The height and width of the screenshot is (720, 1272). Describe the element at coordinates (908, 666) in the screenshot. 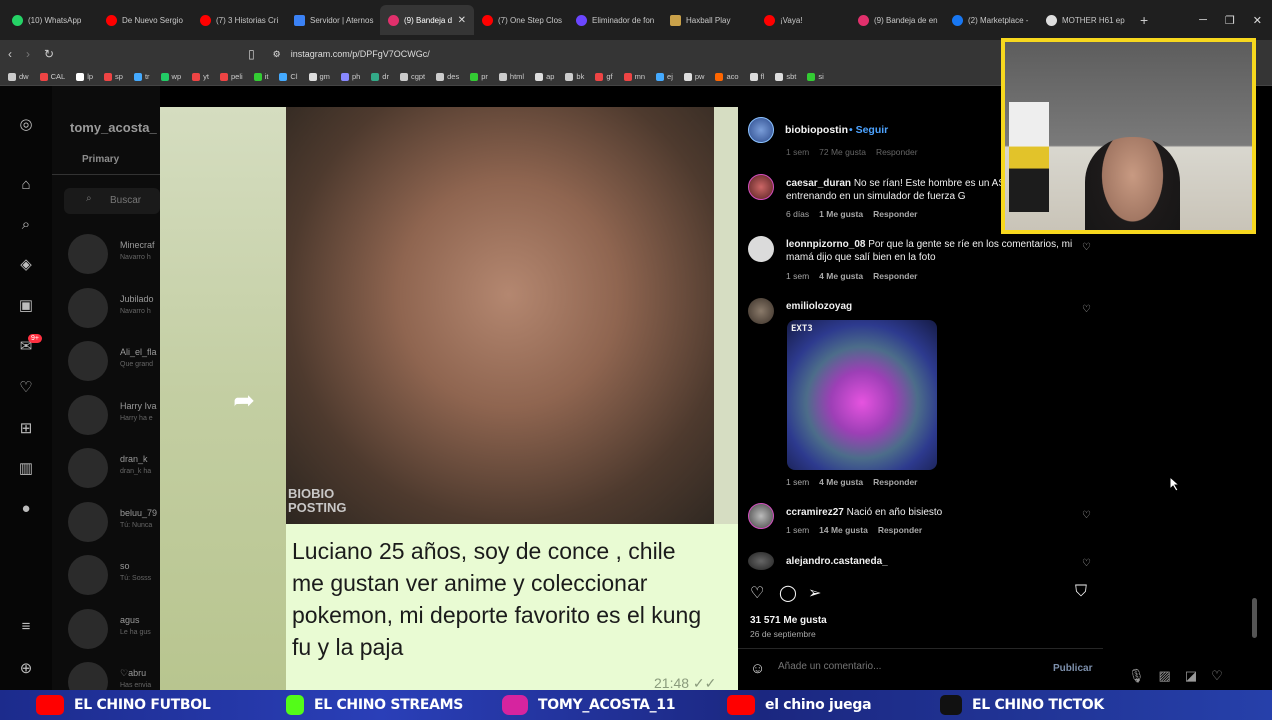

I see `comment-input` at that location.